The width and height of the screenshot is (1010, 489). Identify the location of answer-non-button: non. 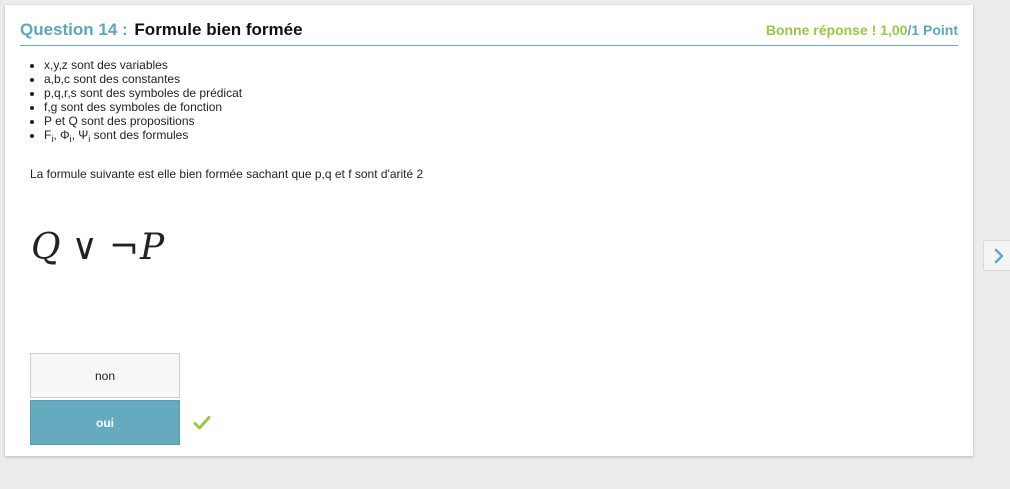
(105, 375).